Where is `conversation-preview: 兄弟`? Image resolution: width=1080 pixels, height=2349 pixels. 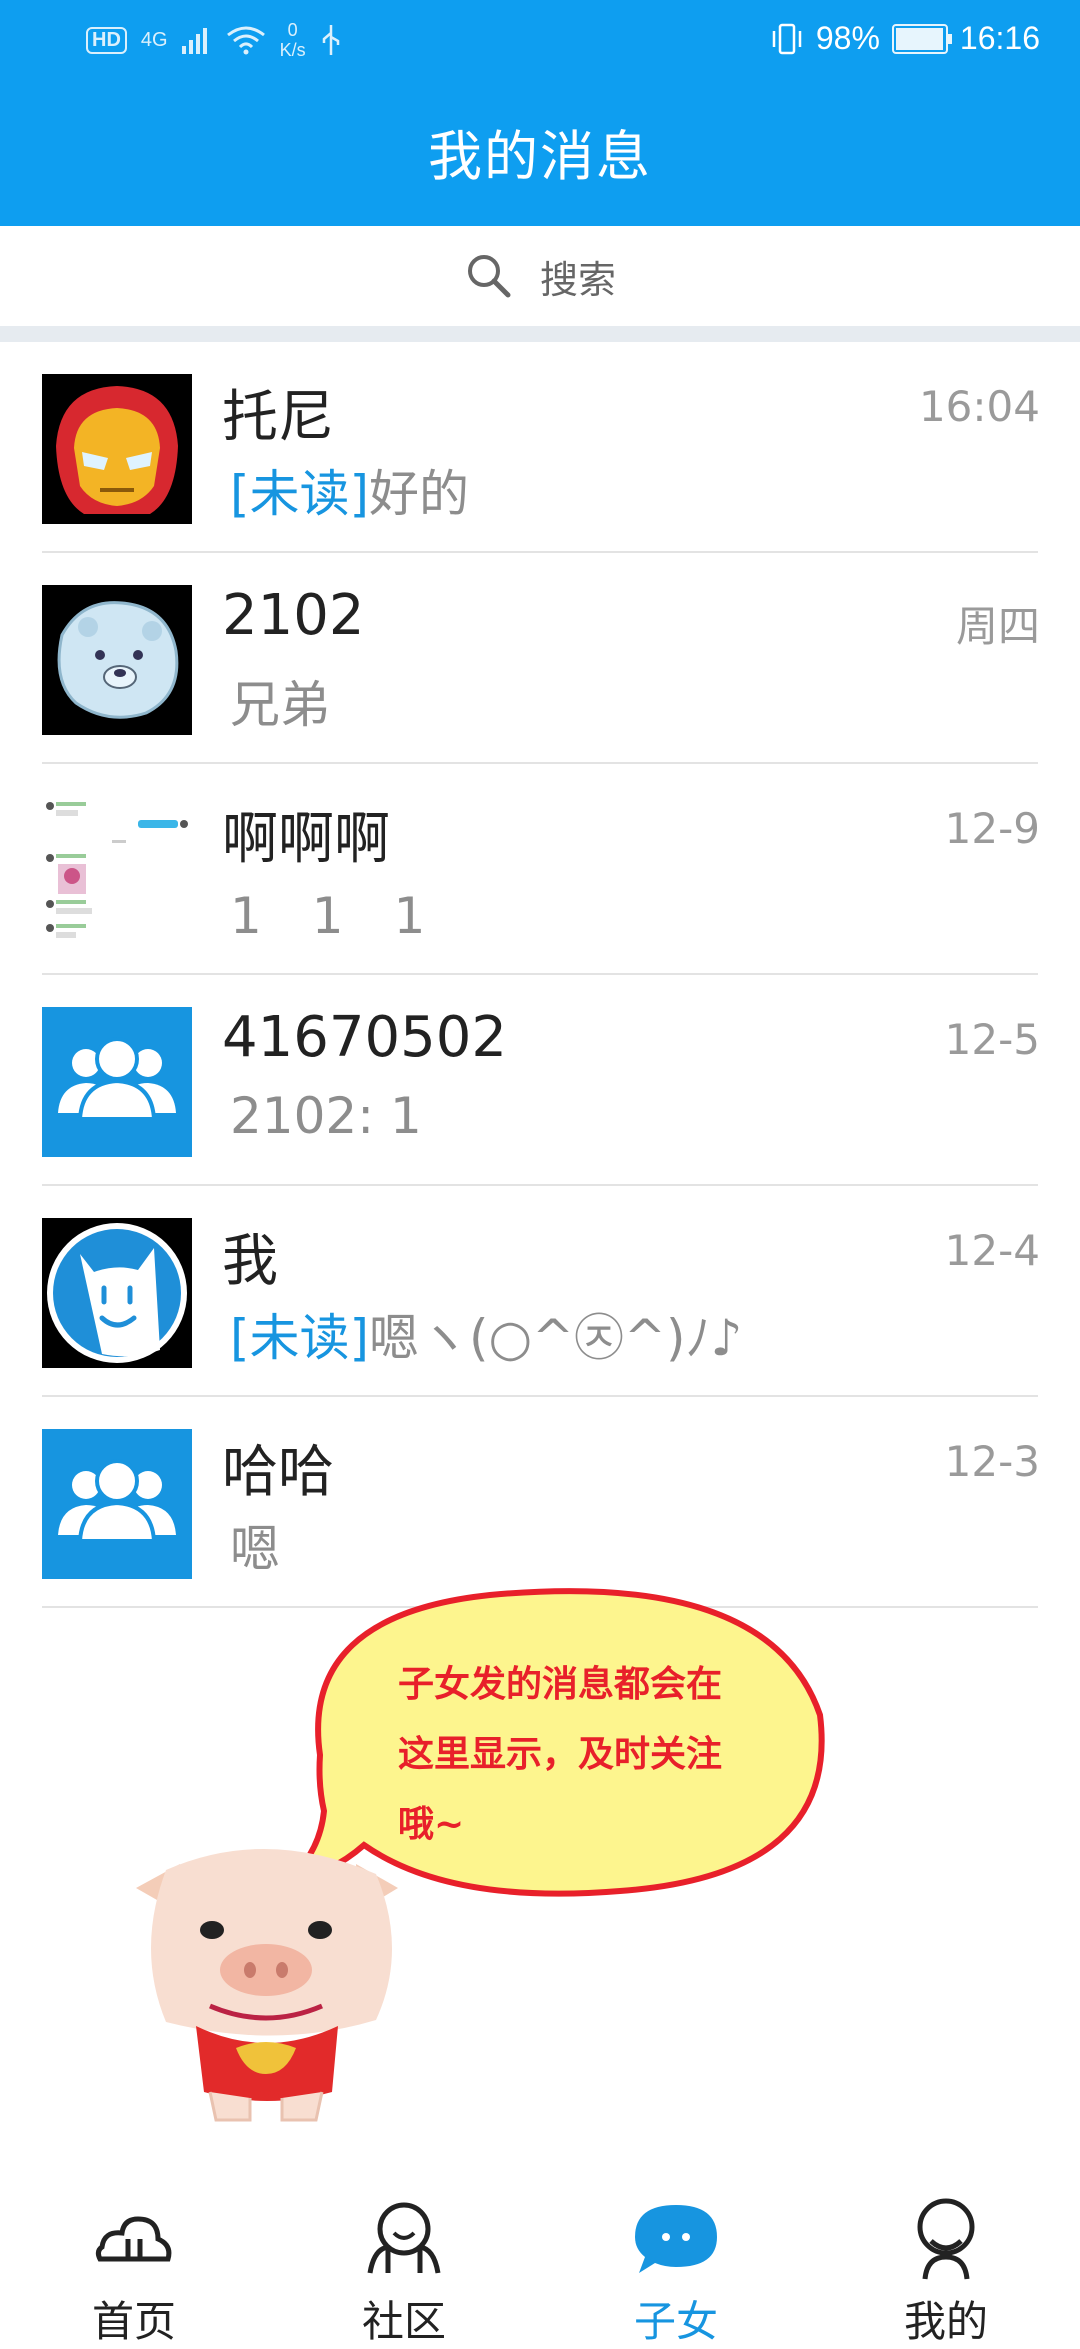 conversation-preview: 兄弟 is located at coordinates (280, 701).